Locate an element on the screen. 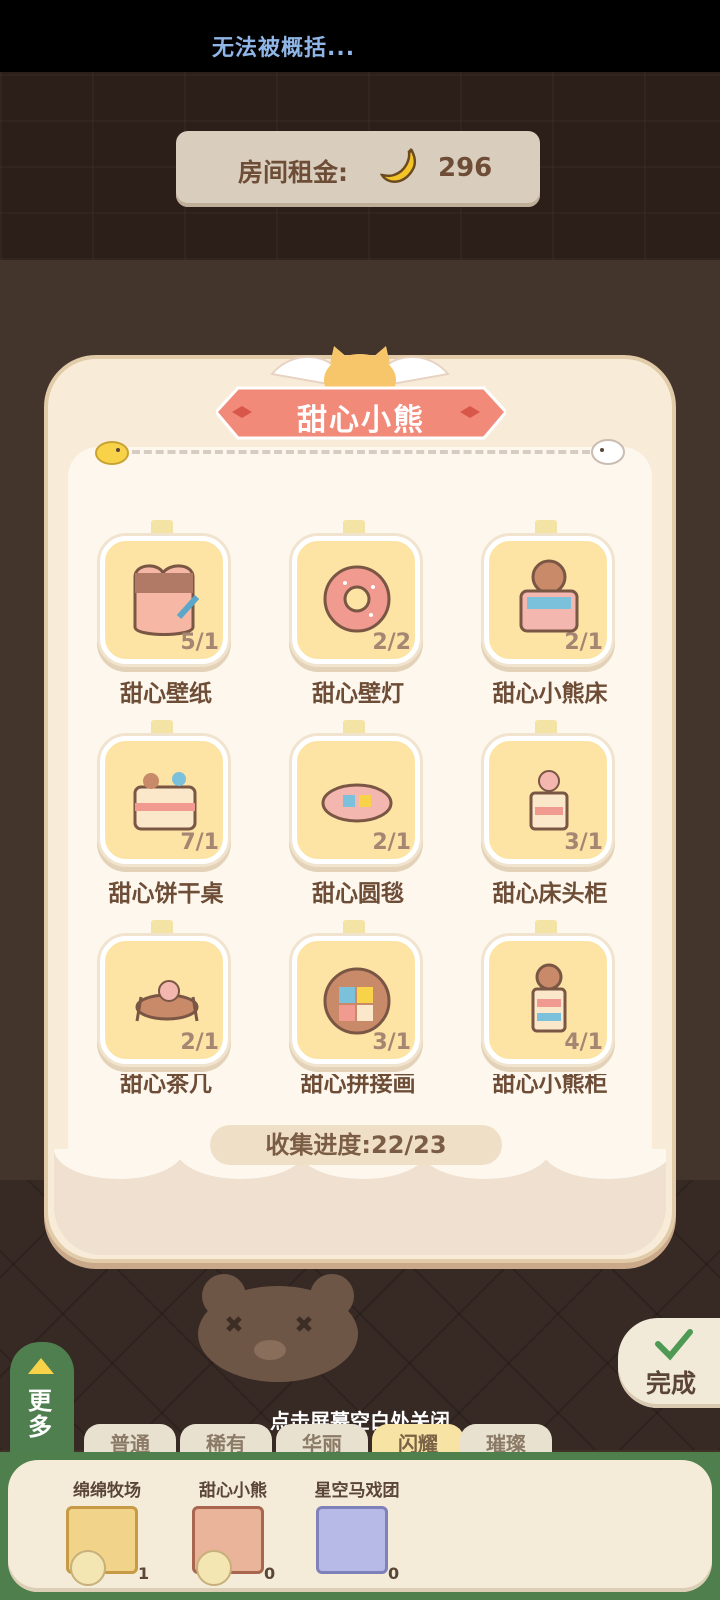  clipped-names-row: 甜心茶几 甜心拼接画 甜心小熊柜 is located at coordinates (330, 1088).